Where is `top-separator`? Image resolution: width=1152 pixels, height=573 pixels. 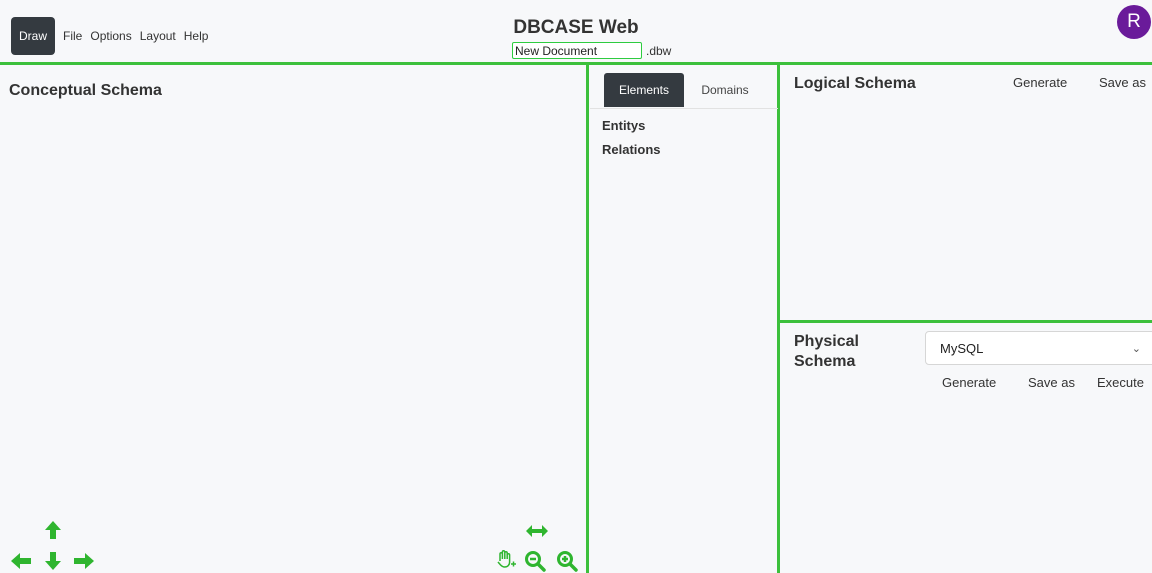 top-separator is located at coordinates (576, 63).